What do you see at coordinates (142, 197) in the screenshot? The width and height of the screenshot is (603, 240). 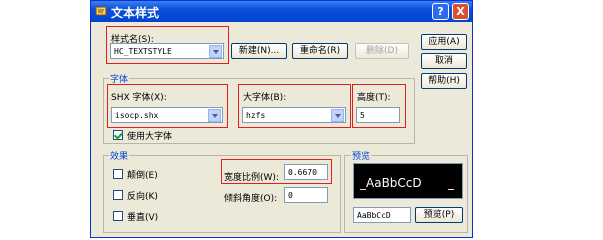 I see `backwards-label: 反向(K)` at bounding box center [142, 197].